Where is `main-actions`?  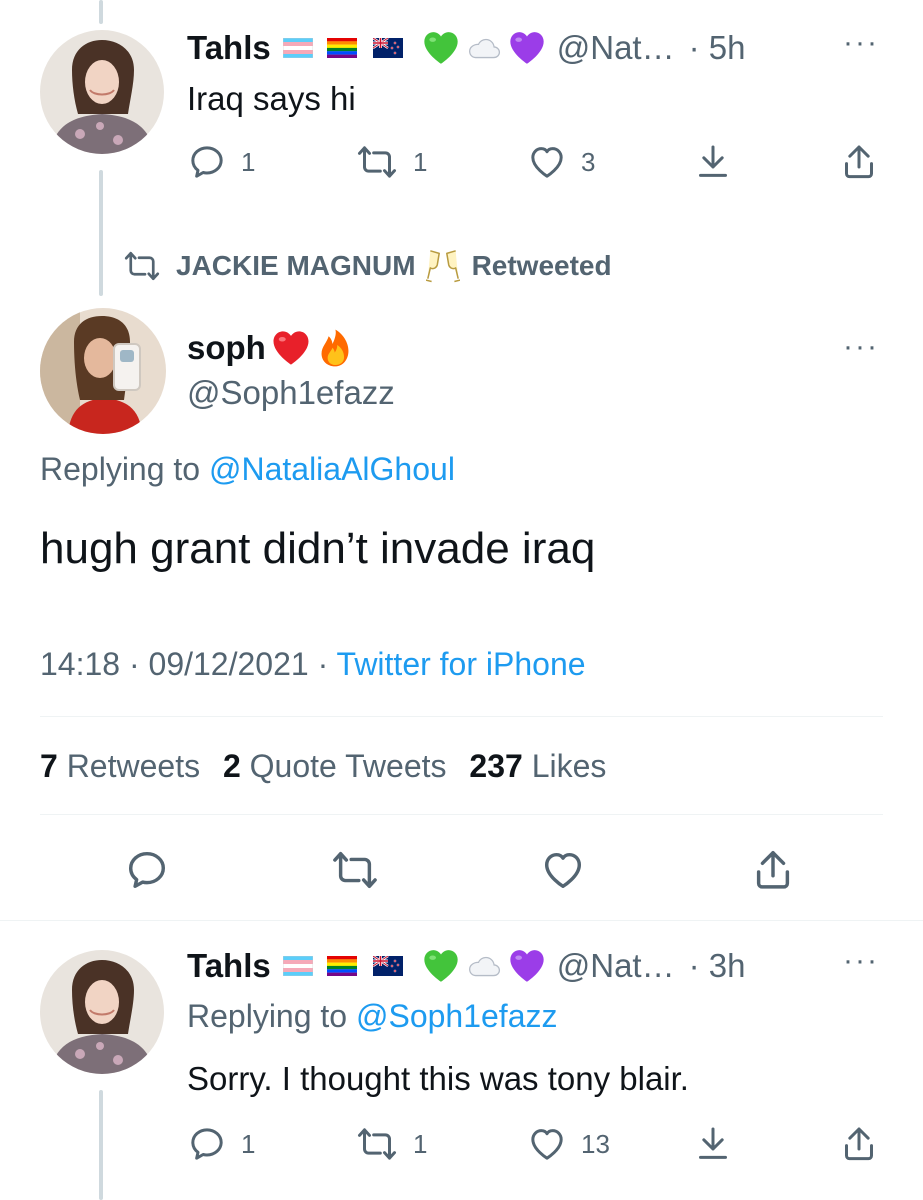
main-actions is located at coordinates (461, 870).